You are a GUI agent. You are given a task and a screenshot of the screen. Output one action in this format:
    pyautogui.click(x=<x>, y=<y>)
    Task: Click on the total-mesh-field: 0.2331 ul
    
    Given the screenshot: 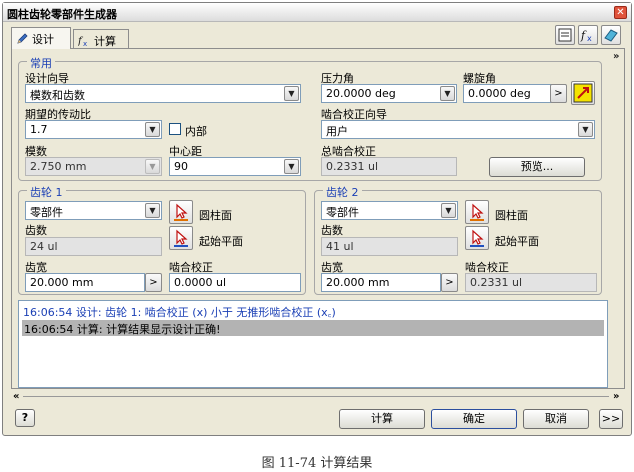 What is the action you would take?
    pyautogui.click(x=389, y=166)
    